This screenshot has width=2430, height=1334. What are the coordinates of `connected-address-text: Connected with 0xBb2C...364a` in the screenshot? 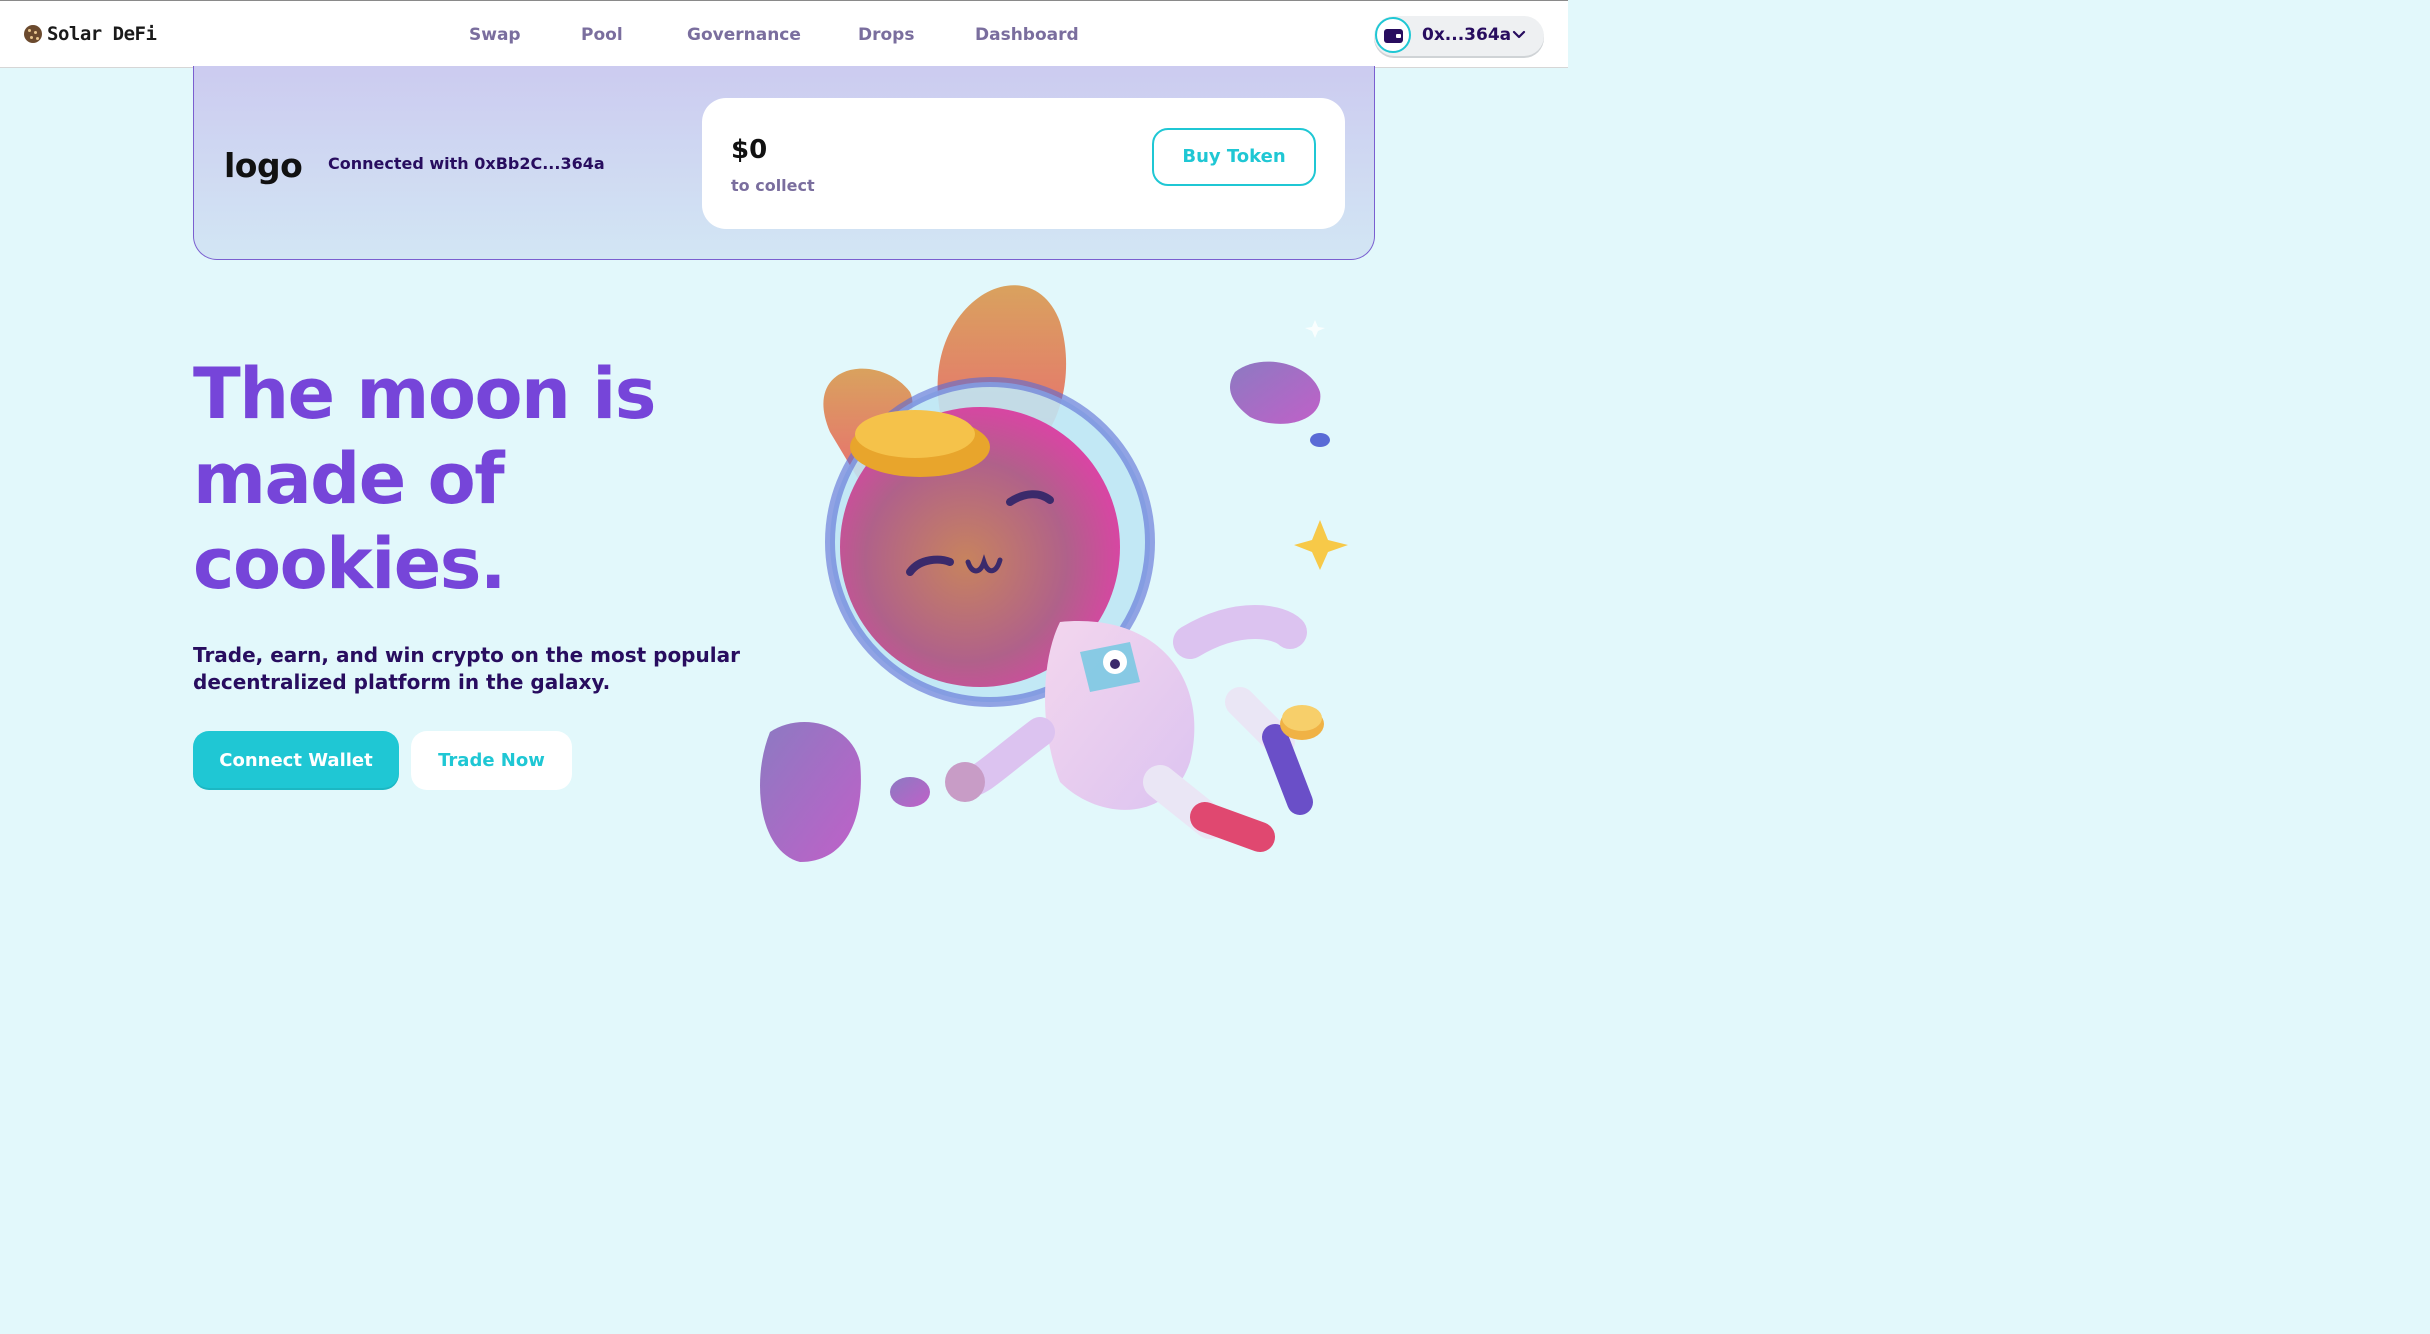 It's located at (466, 163).